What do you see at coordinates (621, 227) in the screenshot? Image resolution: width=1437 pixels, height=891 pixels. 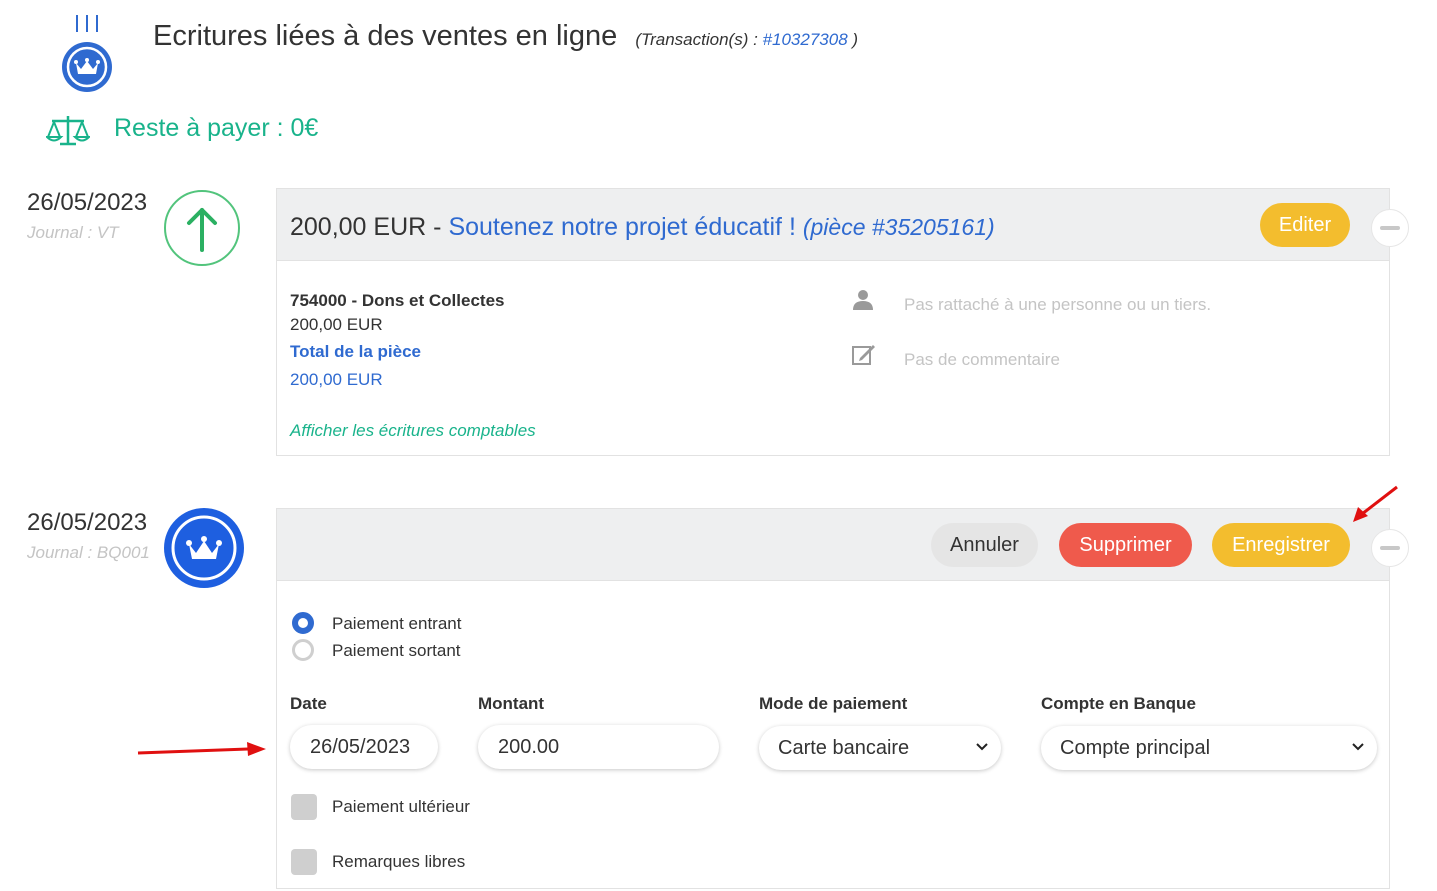 I see `sale-label-link: Soutenez notre projet éducatif !` at bounding box center [621, 227].